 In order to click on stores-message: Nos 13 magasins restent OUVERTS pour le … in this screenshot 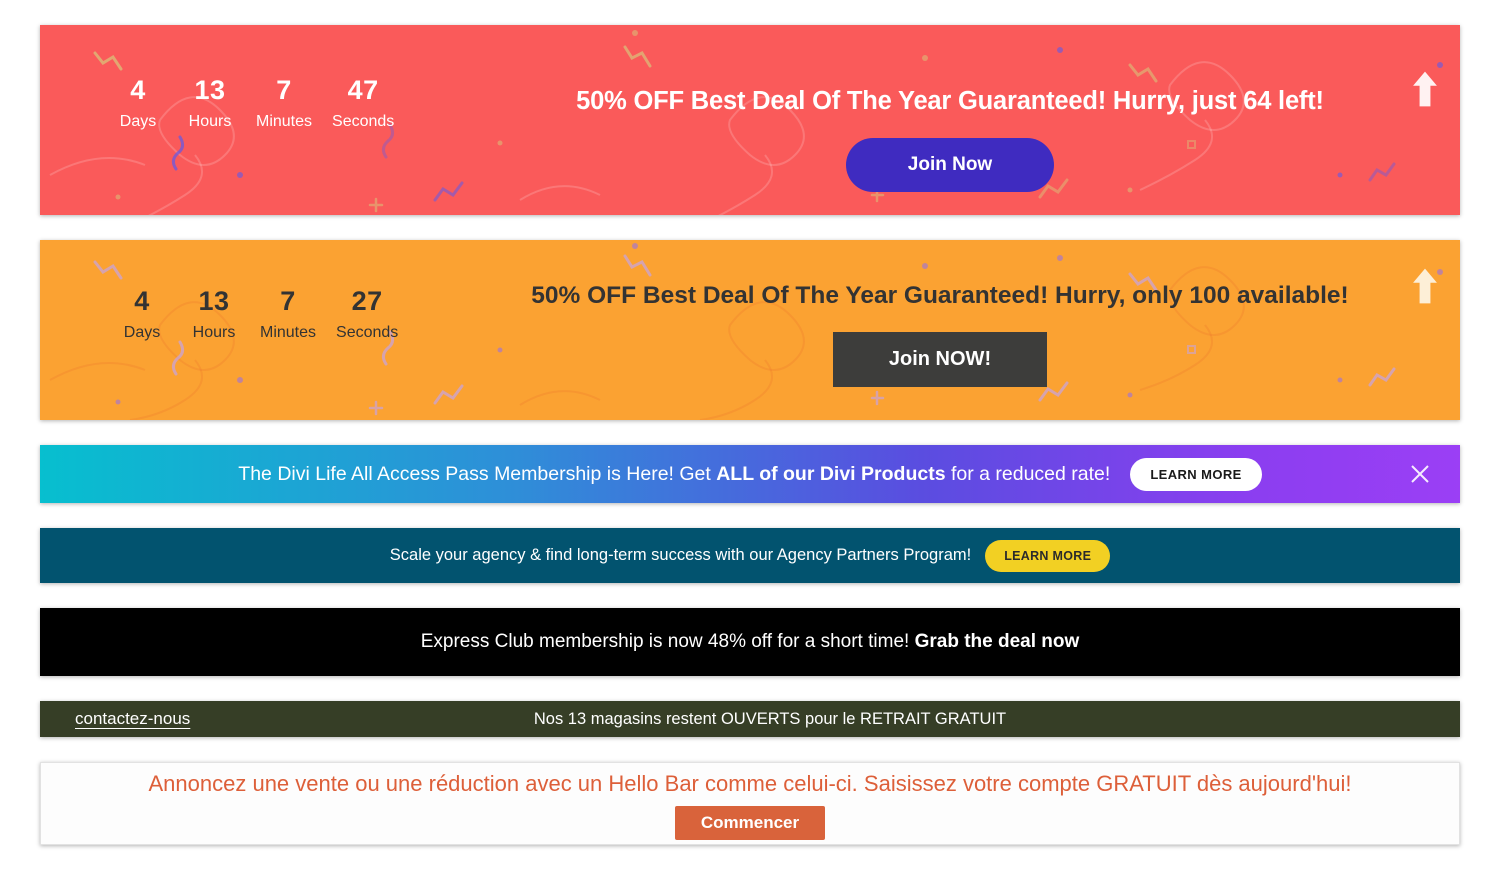, I will do `click(770, 718)`.